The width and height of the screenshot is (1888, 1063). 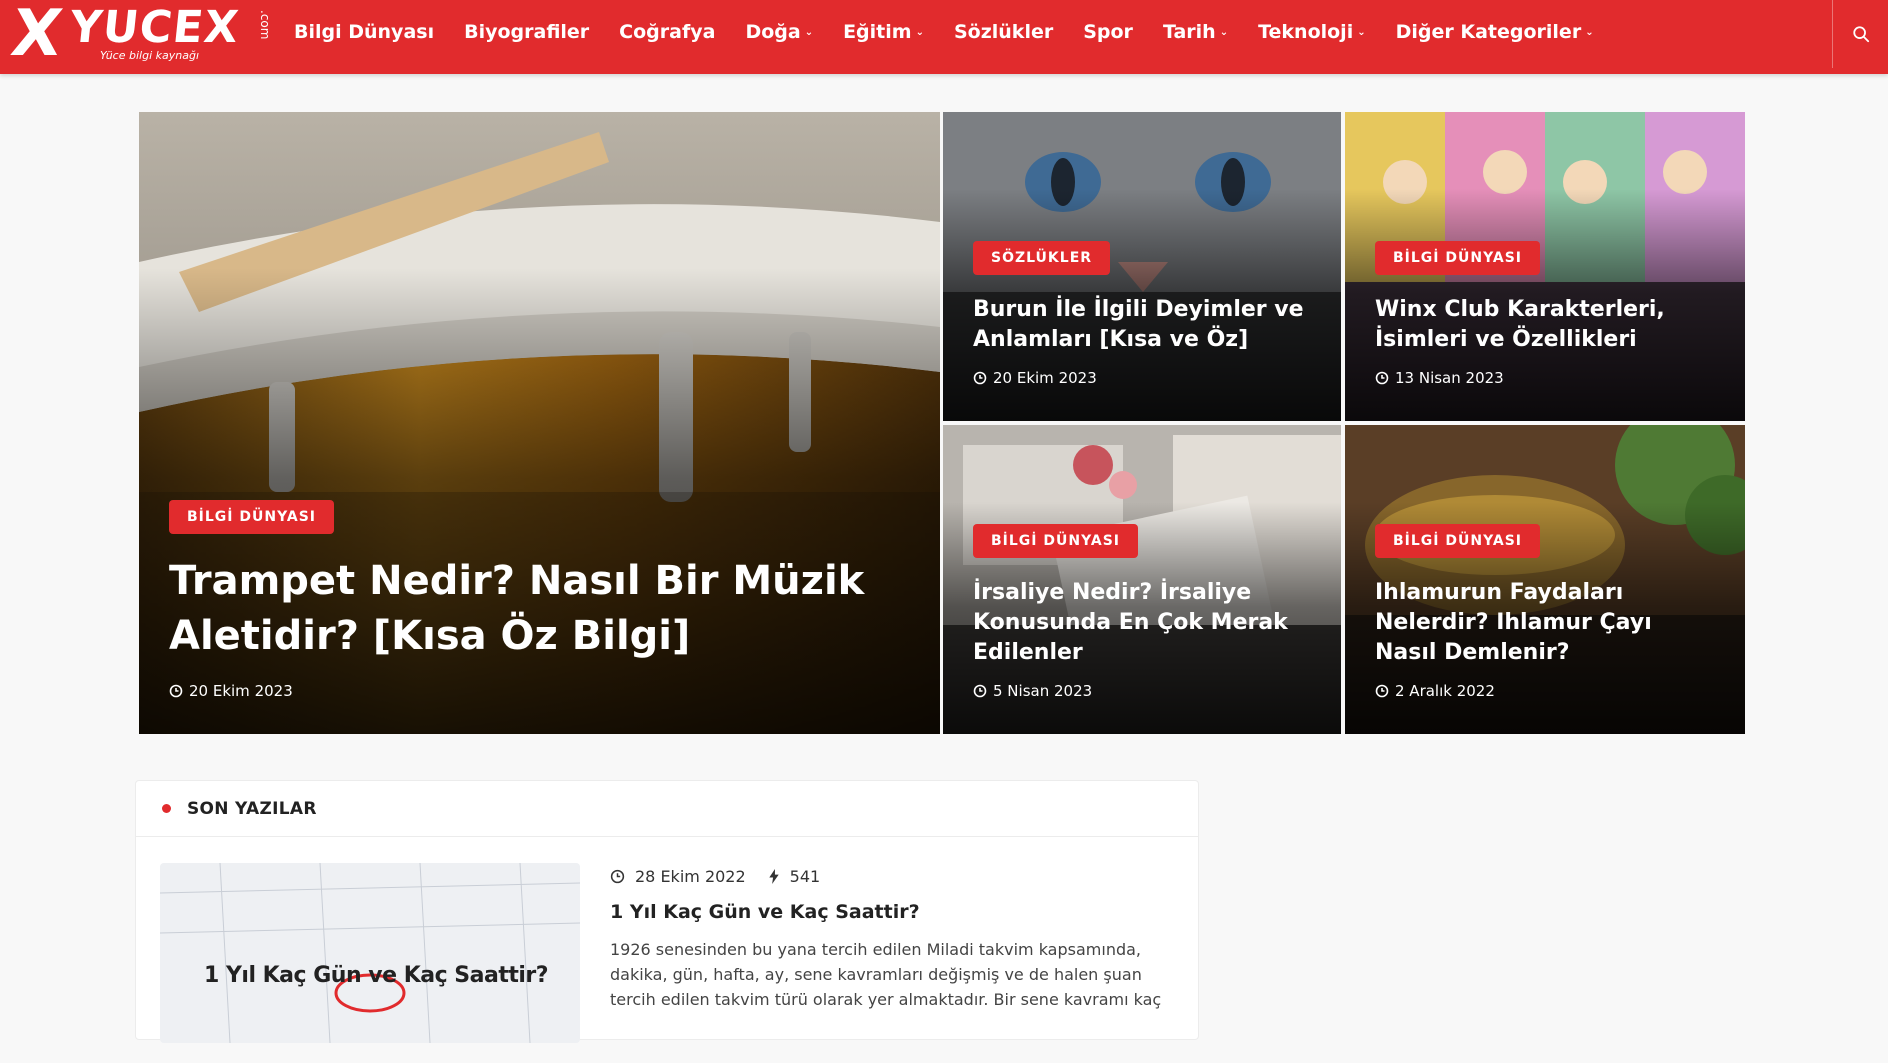 What do you see at coordinates (1449, 378) in the screenshot?
I see `post-date-text: 13 Nisan 2023` at bounding box center [1449, 378].